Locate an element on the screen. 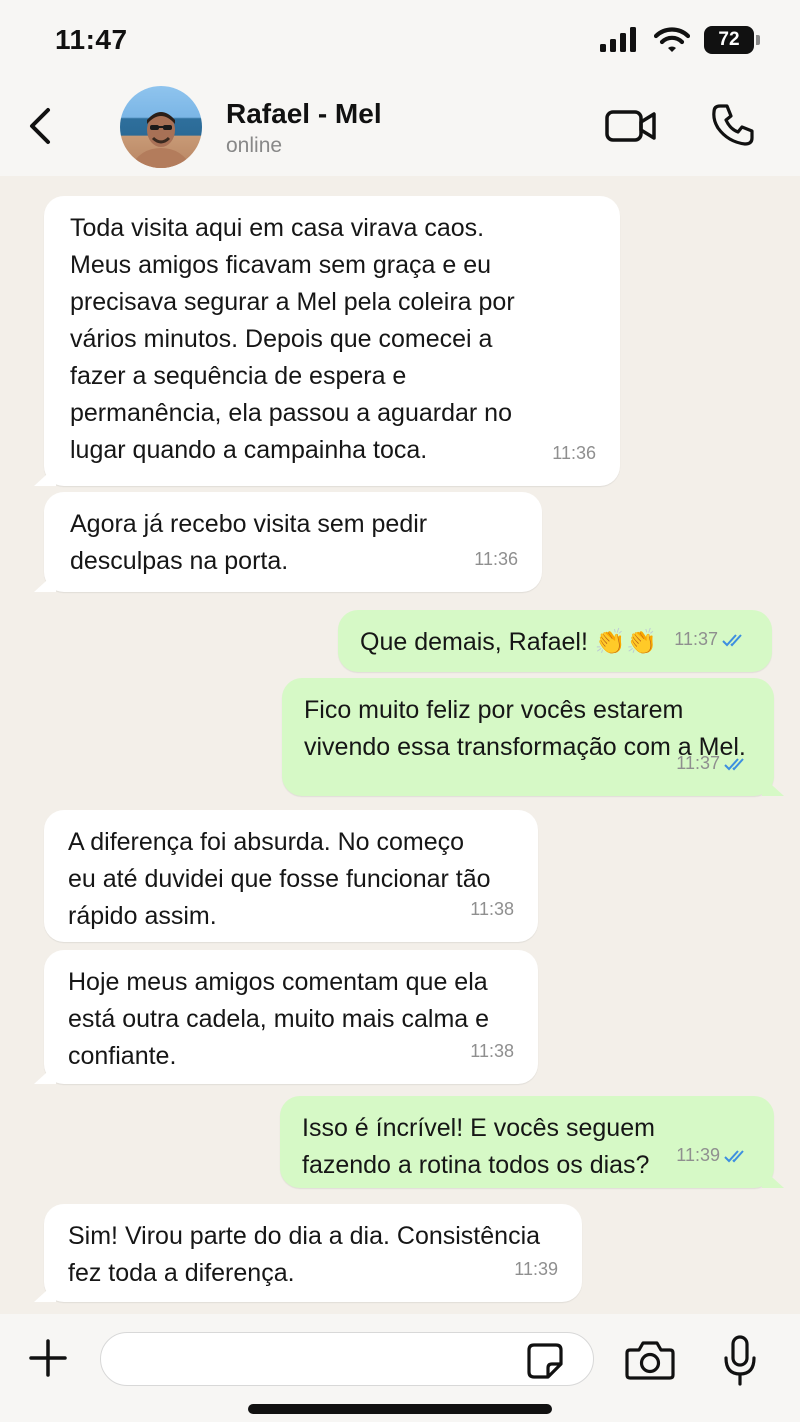 The width and height of the screenshot is (800, 1422). video-camera-icon is located at coordinates (631, 126).